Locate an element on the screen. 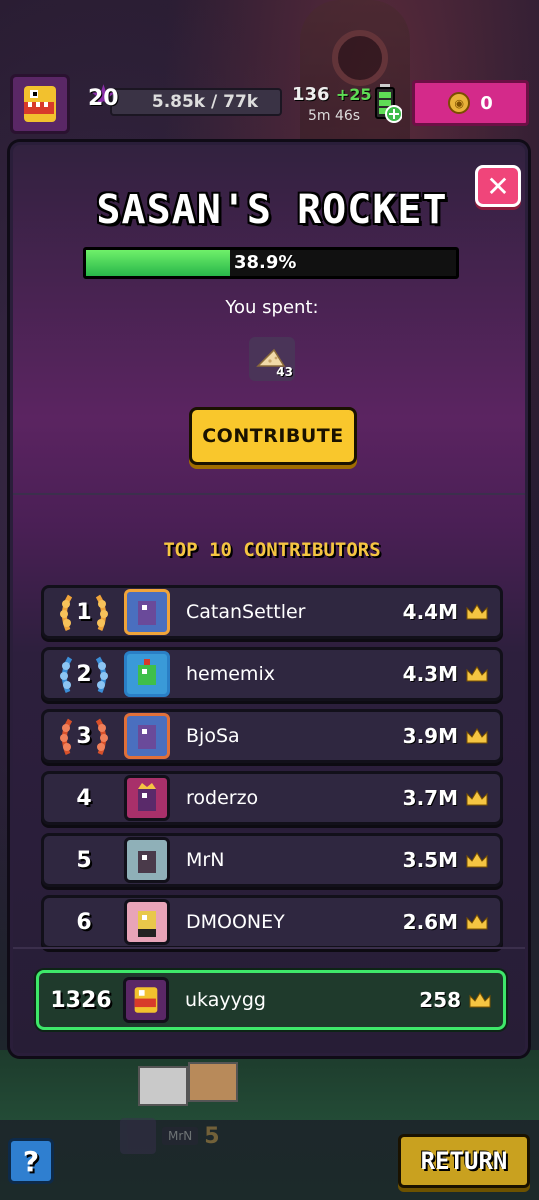 The height and width of the screenshot is (1200, 539). rank-cell: 1 is located at coordinates (84, 612).